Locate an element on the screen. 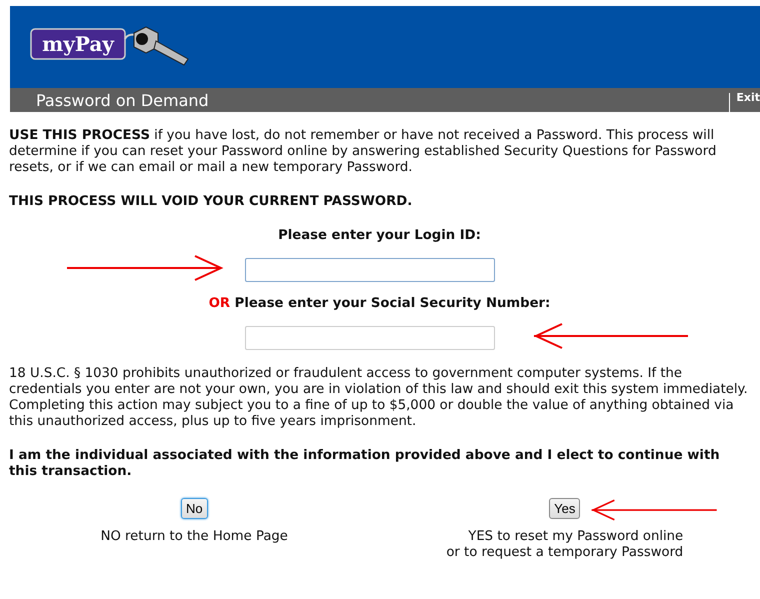 The height and width of the screenshot is (599, 760). button-caption: YES to reset my Password online or to request a temporary Password is located at coordinates (565, 545).